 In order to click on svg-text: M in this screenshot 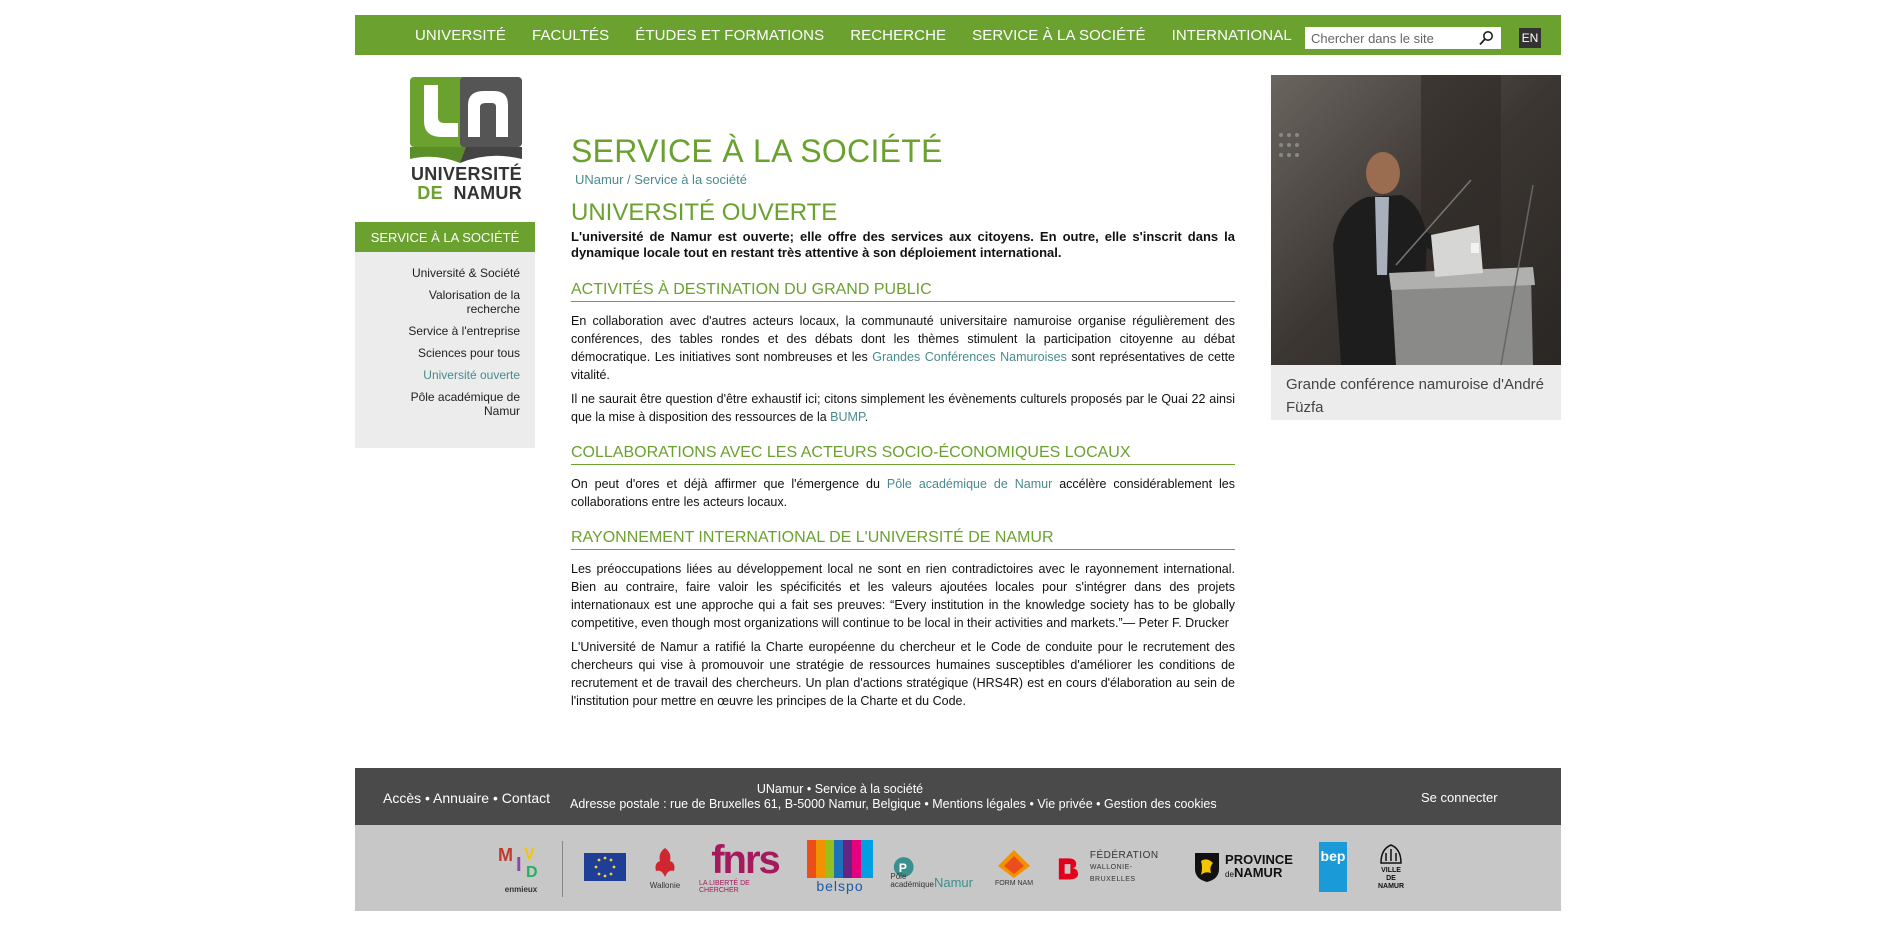, I will do `click(505, 855)`.